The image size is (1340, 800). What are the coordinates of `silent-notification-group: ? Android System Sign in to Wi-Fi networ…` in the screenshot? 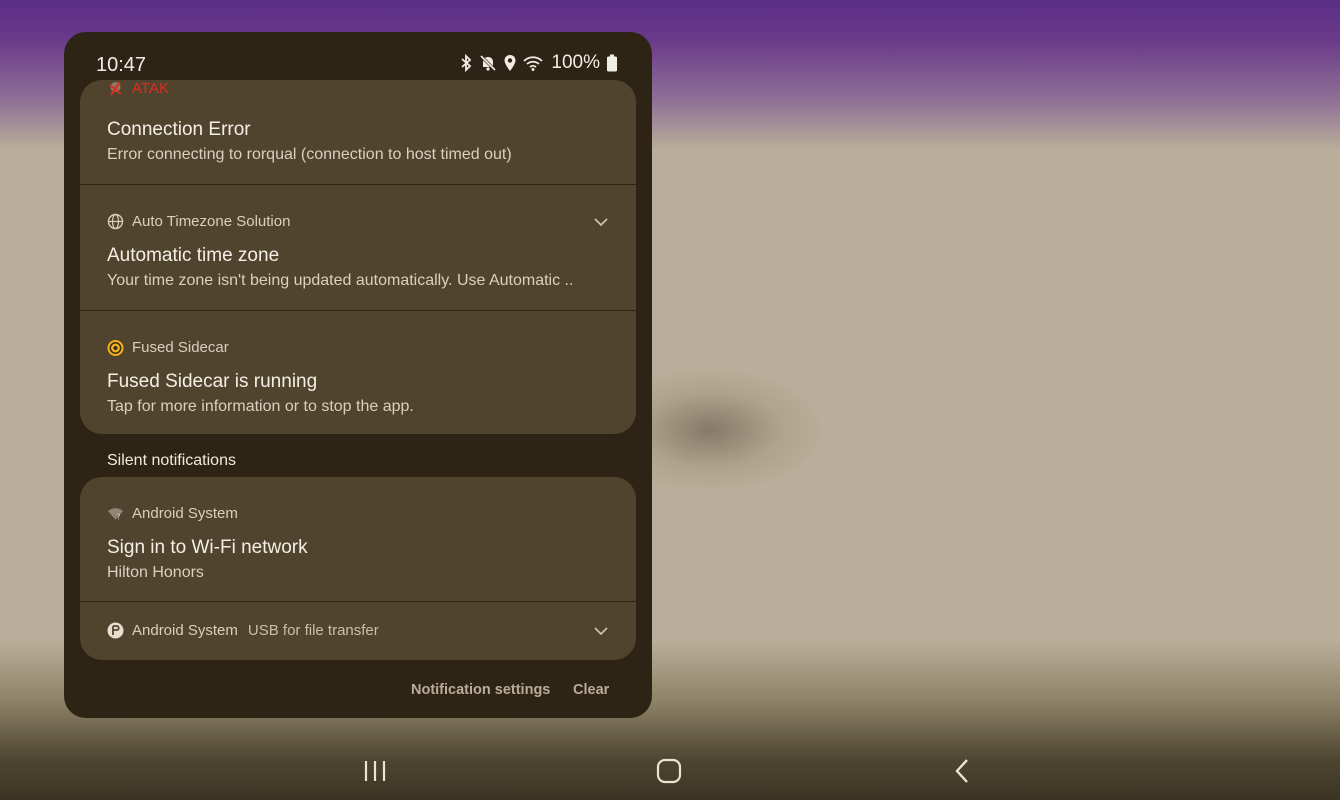 It's located at (358, 568).